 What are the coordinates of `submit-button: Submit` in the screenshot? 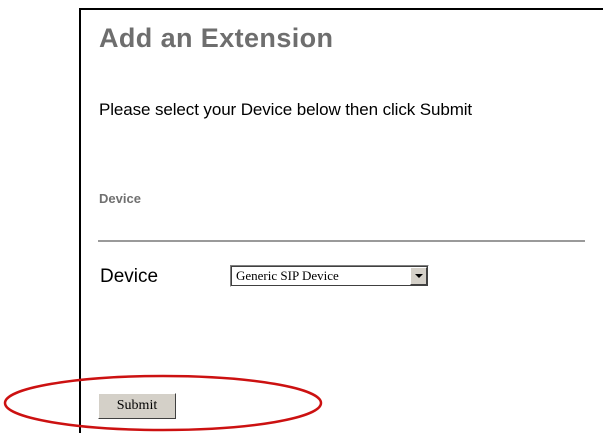 It's located at (137, 406).